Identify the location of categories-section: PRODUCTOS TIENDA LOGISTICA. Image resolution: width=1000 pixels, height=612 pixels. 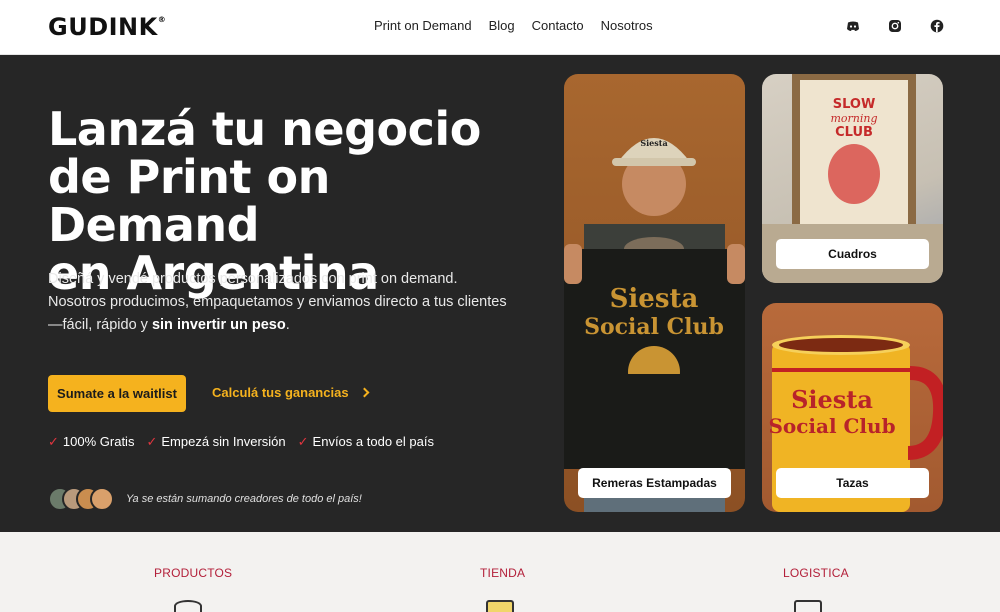
(500, 572).